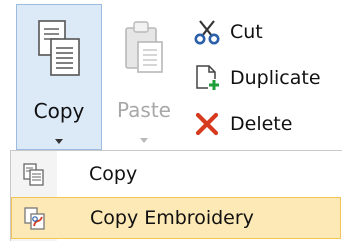 The image size is (342, 241). I want to click on menu-item-label: Copy Embroidery, so click(172, 218).